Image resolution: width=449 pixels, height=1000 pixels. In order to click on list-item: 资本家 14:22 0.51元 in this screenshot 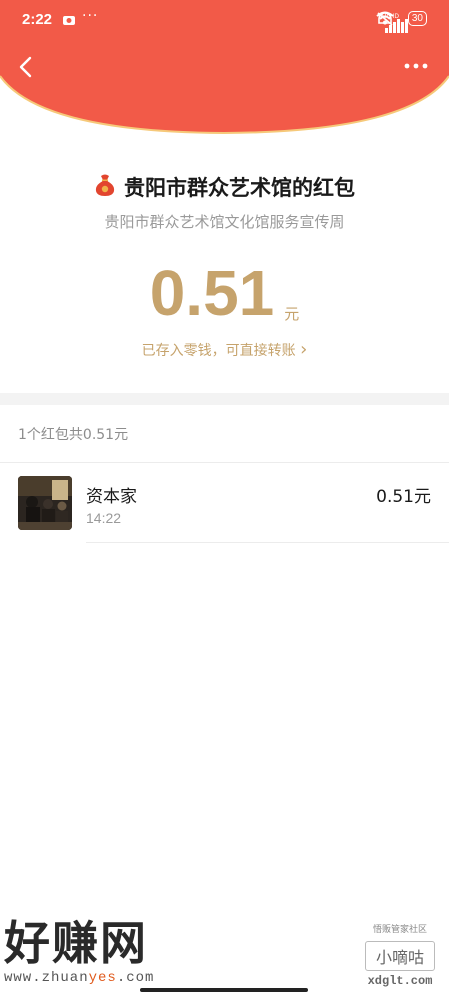, I will do `click(224, 503)`.